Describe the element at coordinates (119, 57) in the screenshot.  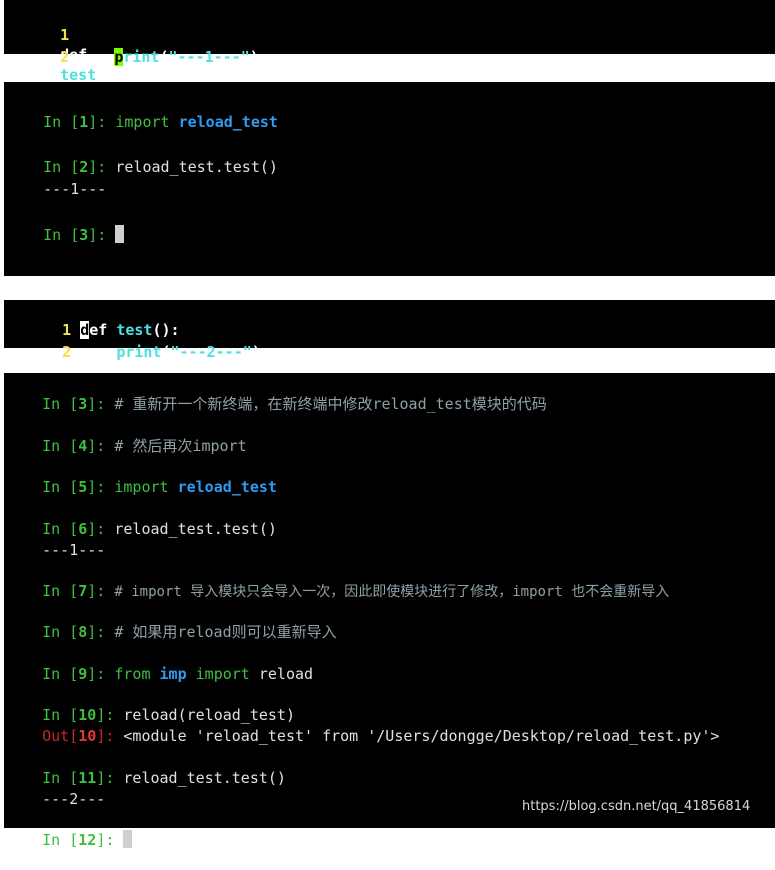
I see `text-cursor: p` at that location.